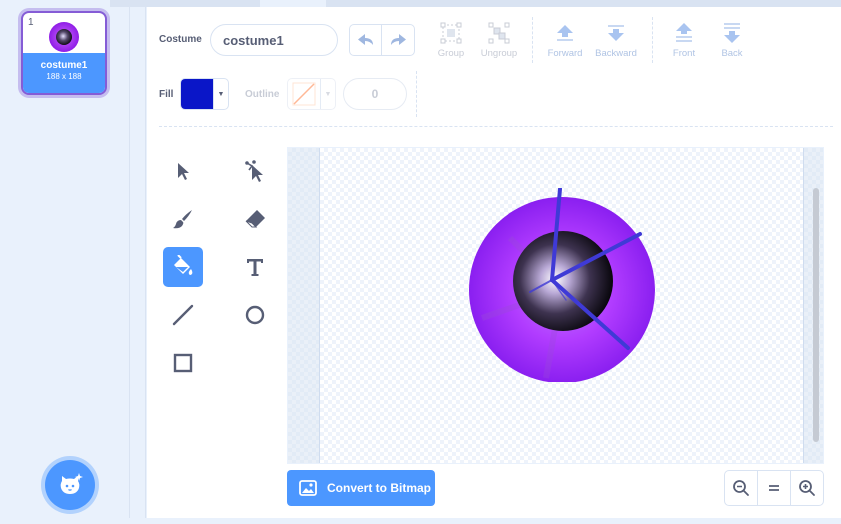 Image resolution: width=841 pixels, height=524 pixels. I want to click on forward-icon, so click(565, 33).